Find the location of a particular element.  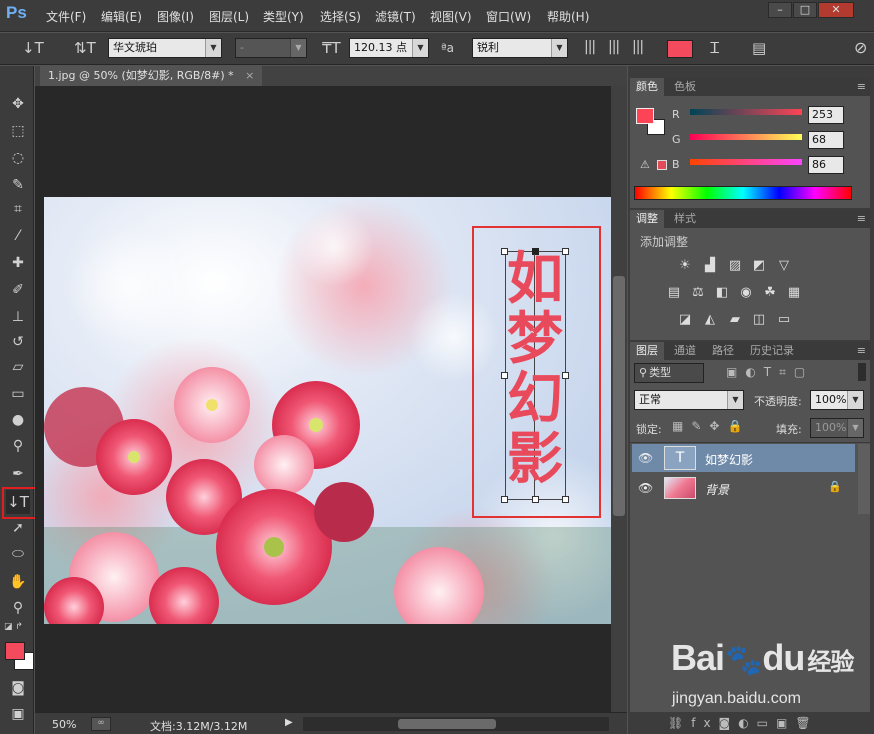

layers-scrollbar is located at coordinates (864, 479).